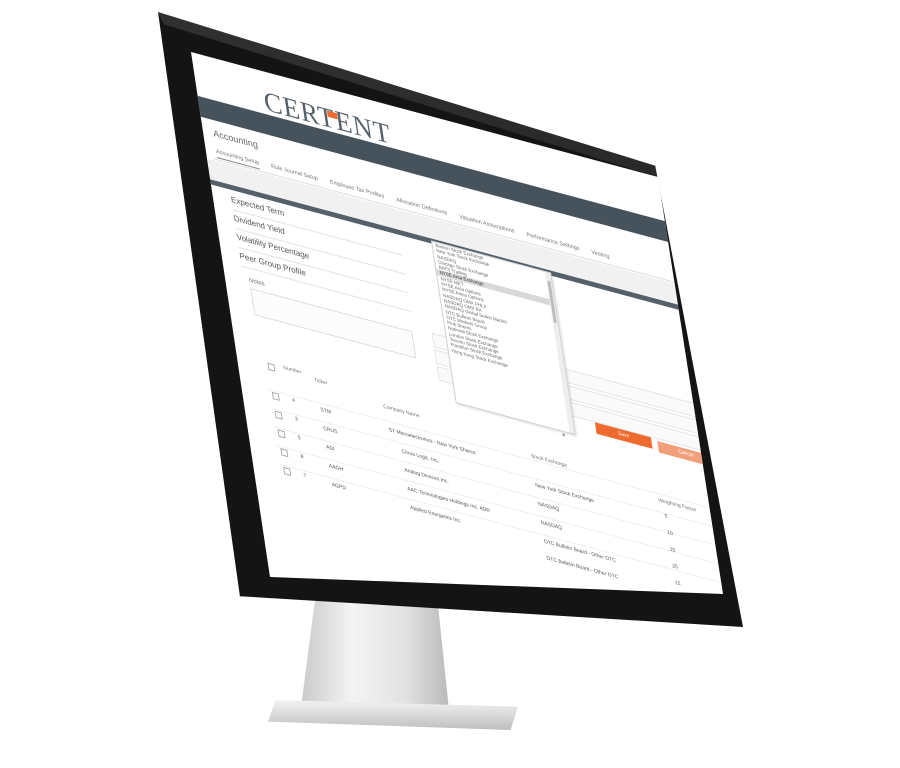 Image resolution: width=900 pixels, height=768 pixels. Describe the element at coordinates (339, 486) in the screenshot. I see `cell-ticker: AGPD` at that location.